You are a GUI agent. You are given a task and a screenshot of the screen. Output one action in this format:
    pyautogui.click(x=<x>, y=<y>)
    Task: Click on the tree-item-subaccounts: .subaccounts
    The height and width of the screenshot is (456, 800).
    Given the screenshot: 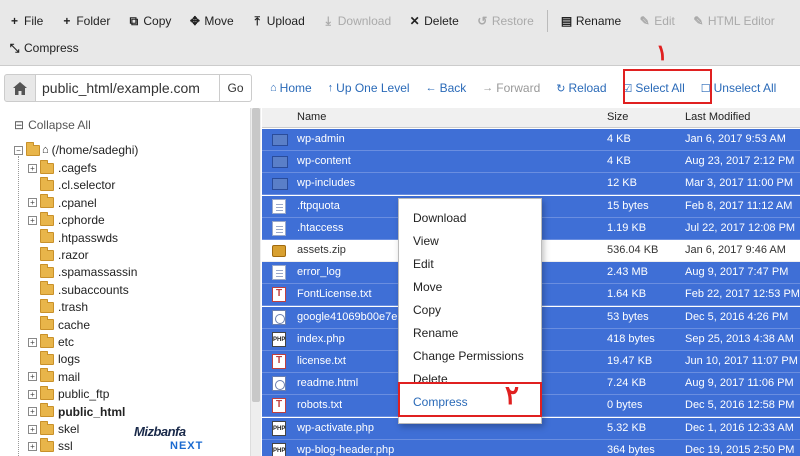 What is the action you would take?
    pyautogui.click(x=84, y=289)
    